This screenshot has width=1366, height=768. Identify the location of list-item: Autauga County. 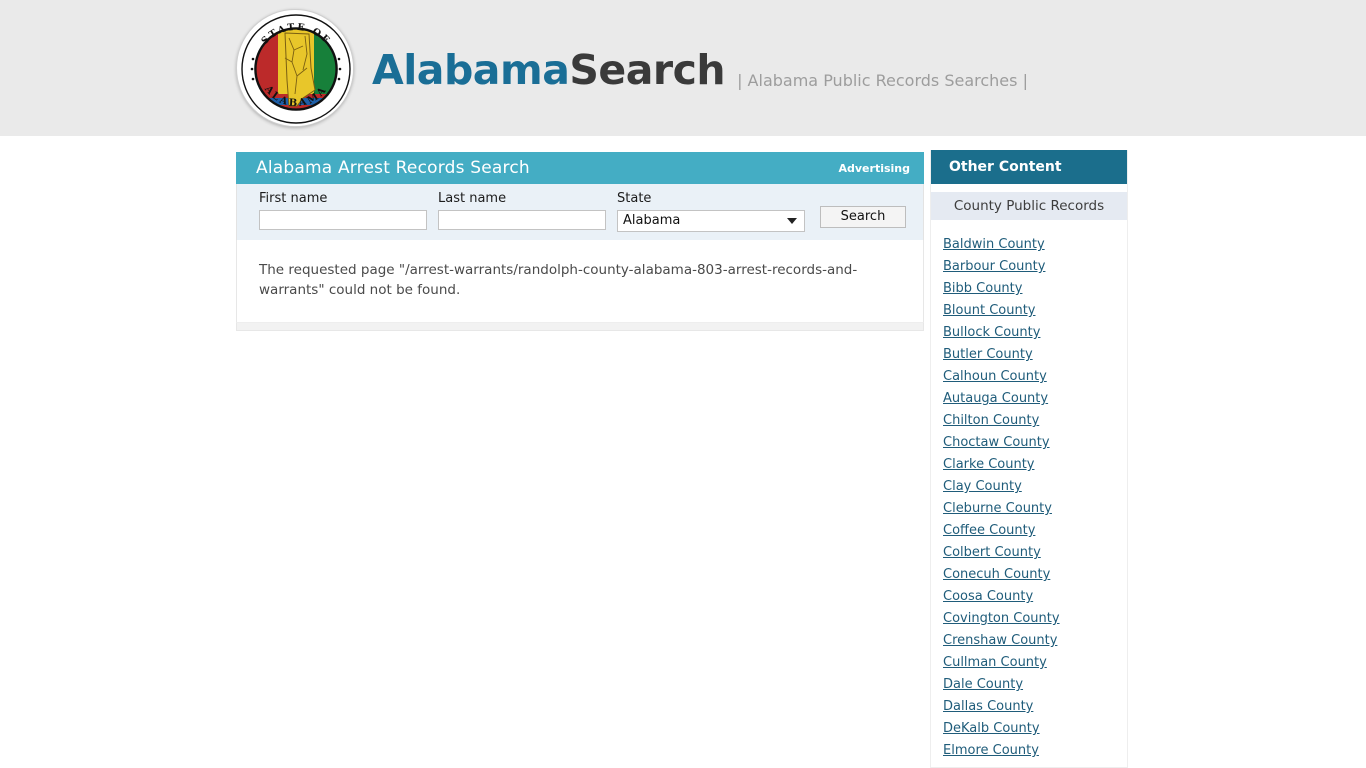
(1035, 397).